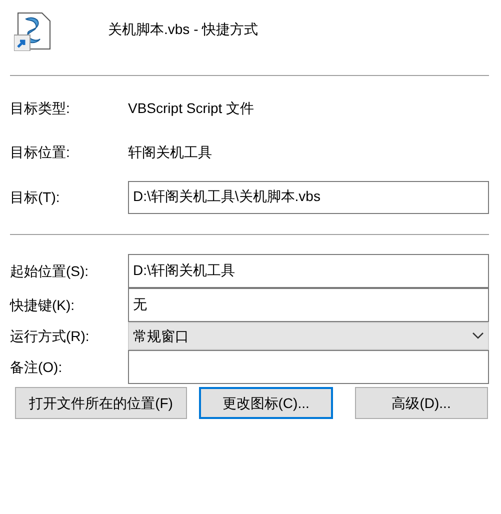  Describe the element at coordinates (478, 336) in the screenshot. I see `chevron-down-icon` at that location.